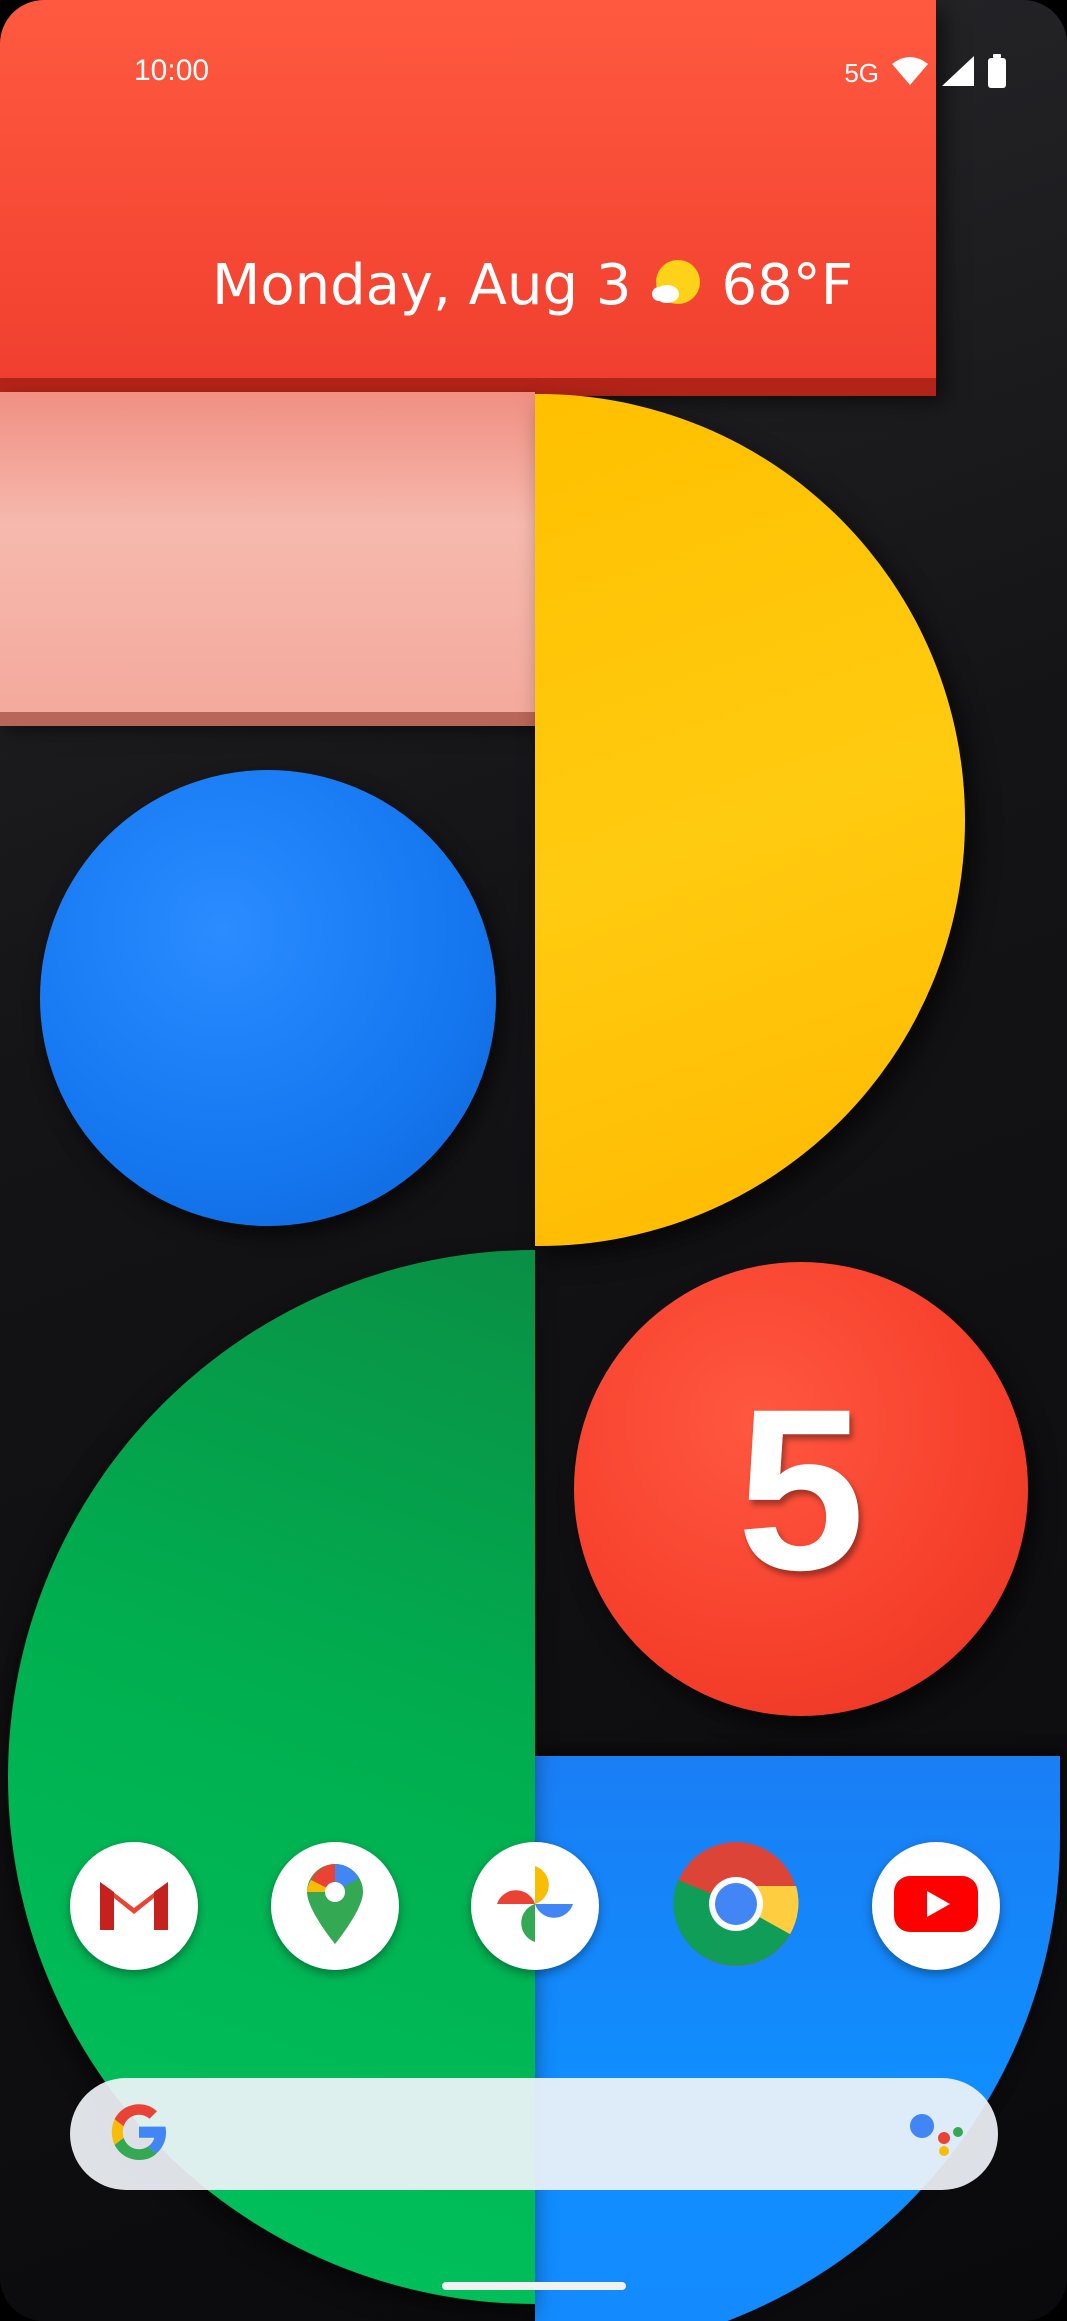 Image resolution: width=1067 pixels, height=2321 pixels. What do you see at coordinates (958, 73) in the screenshot?
I see `cell-signal-icon` at bounding box center [958, 73].